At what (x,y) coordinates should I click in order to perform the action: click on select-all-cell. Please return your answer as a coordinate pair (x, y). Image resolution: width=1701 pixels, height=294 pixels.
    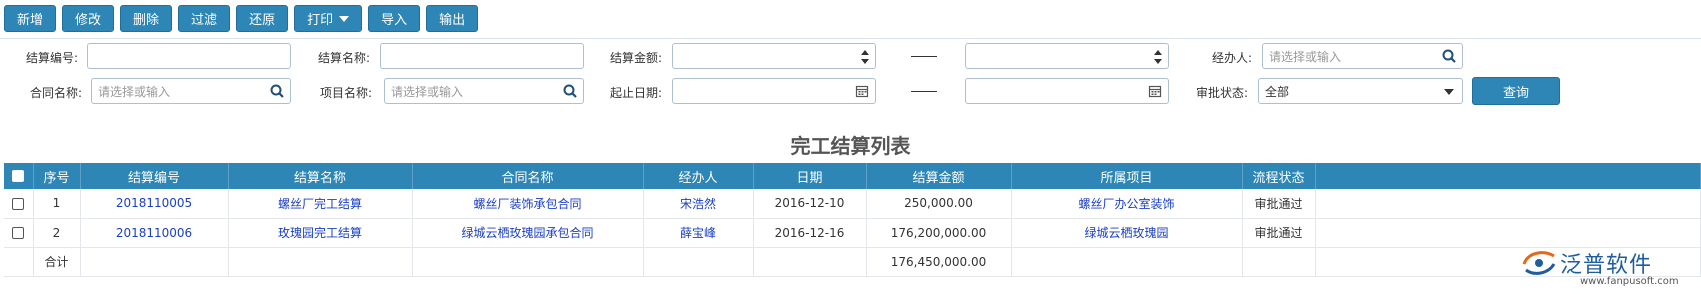
    Looking at the image, I should click on (19, 176).